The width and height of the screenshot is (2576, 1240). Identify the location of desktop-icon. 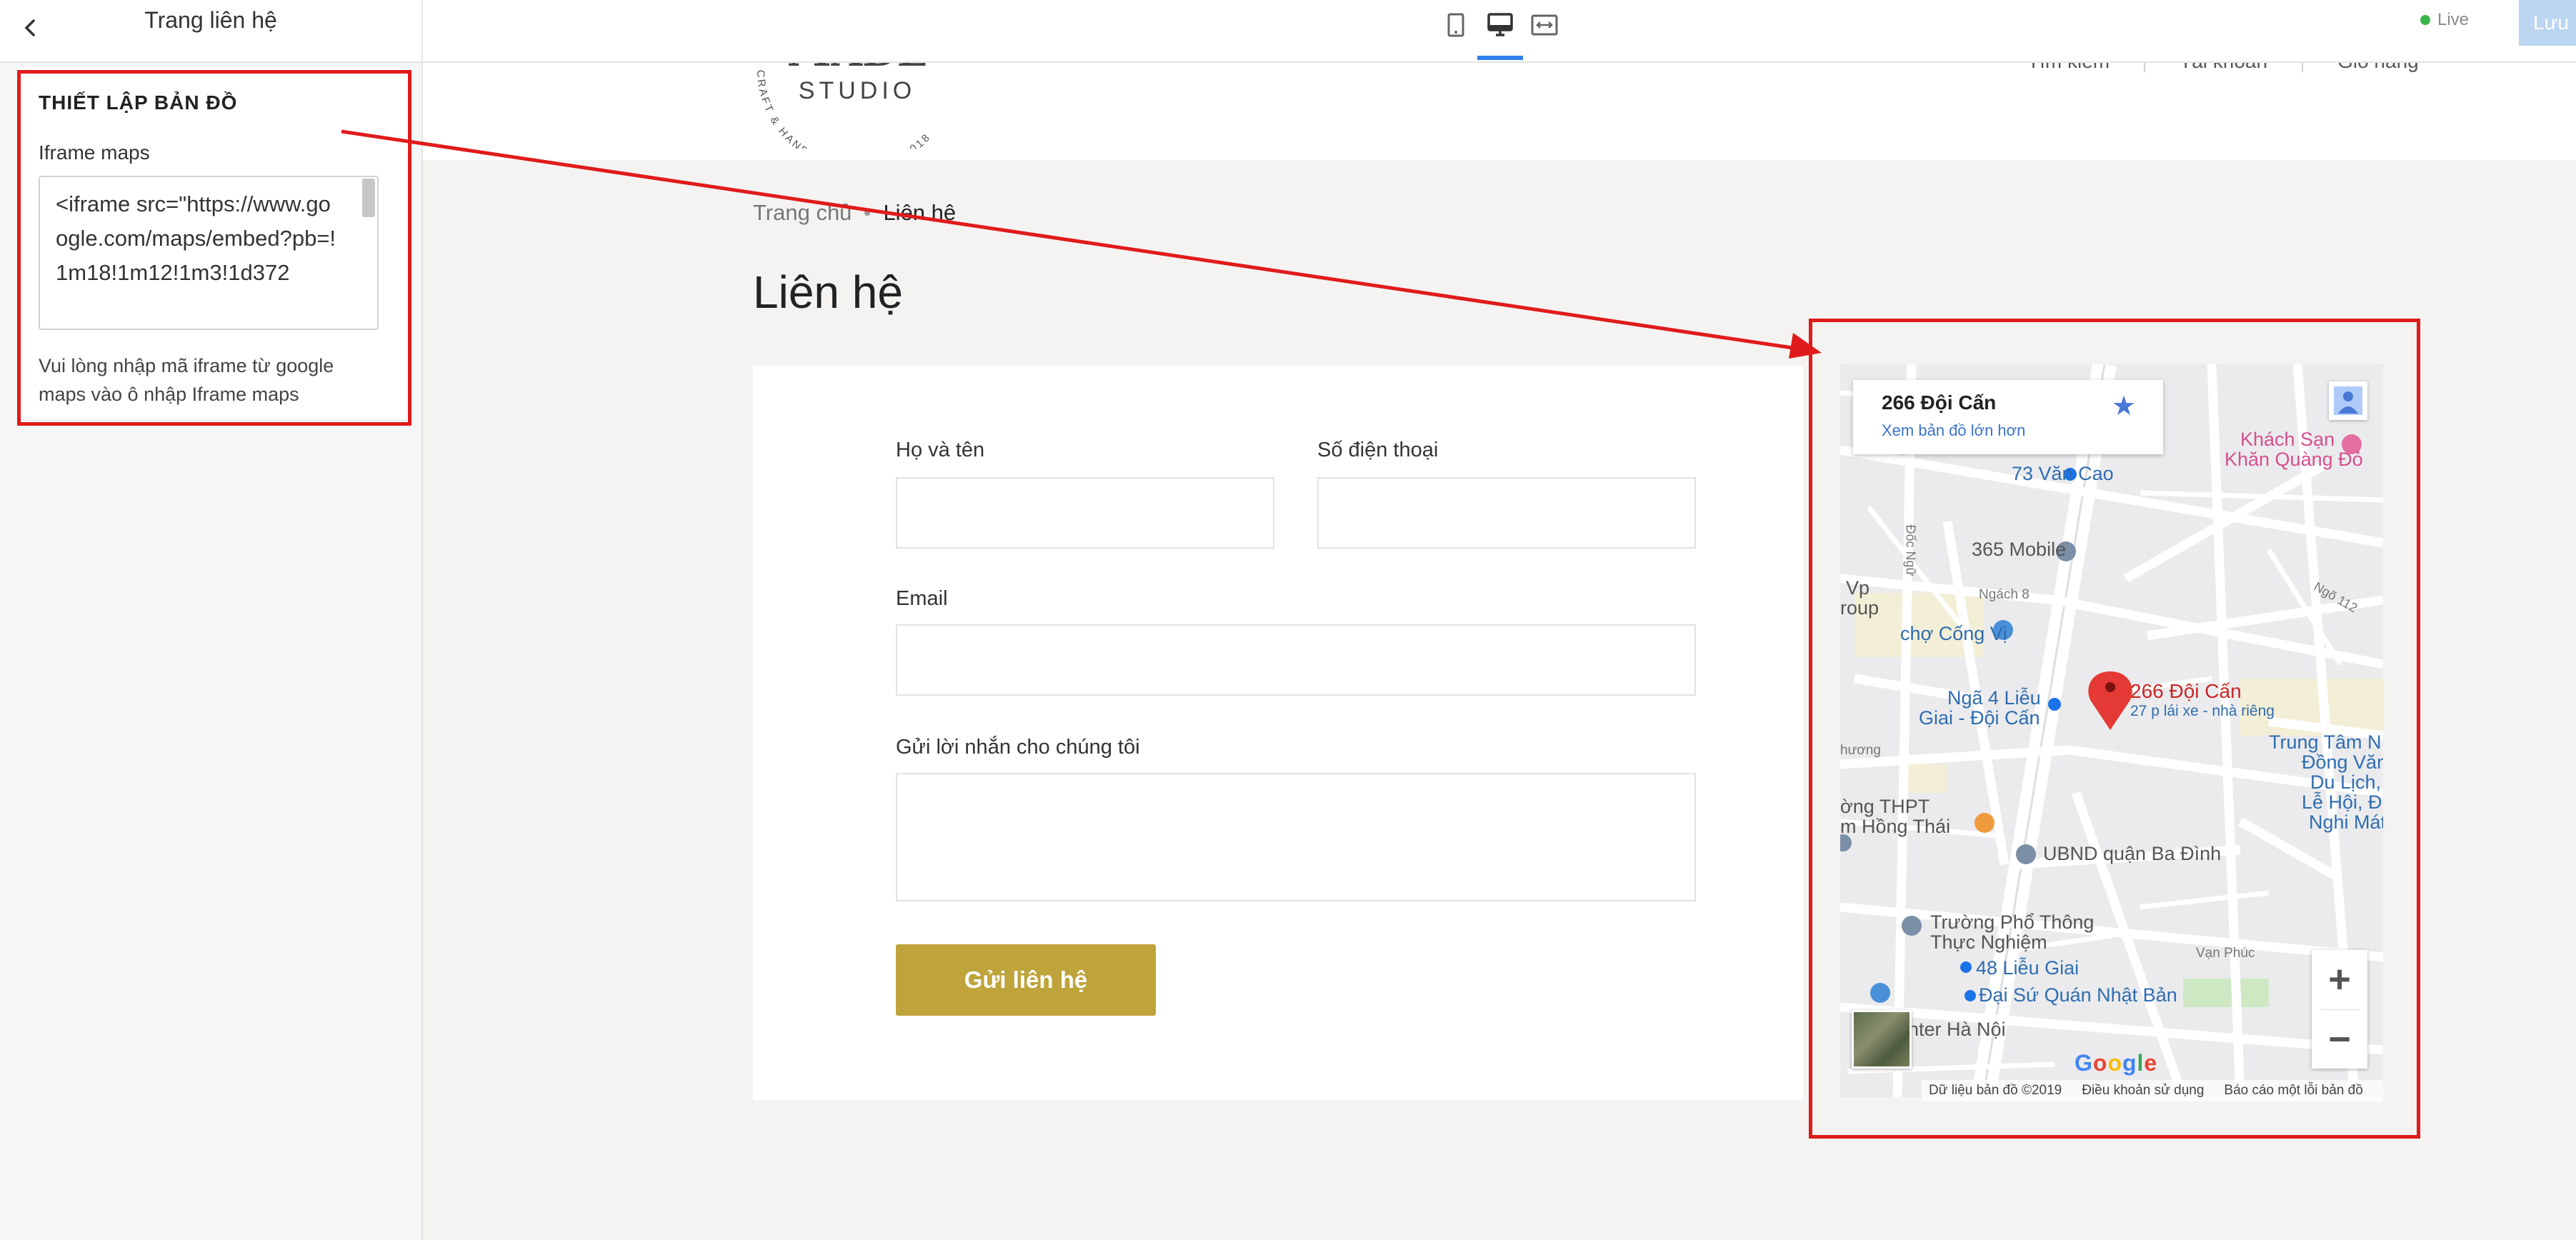
(1500, 24).